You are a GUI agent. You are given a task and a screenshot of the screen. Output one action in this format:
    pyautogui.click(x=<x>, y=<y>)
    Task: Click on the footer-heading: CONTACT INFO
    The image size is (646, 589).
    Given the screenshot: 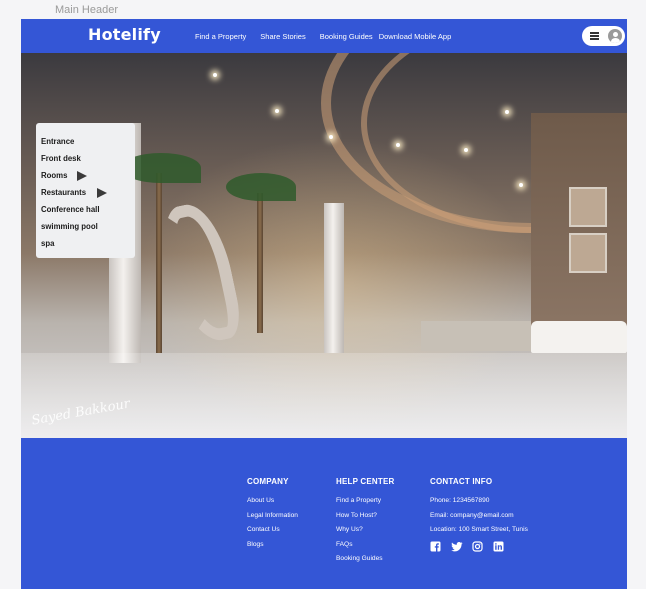 What is the action you would take?
    pyautogui.click(x=461, y=481)
    